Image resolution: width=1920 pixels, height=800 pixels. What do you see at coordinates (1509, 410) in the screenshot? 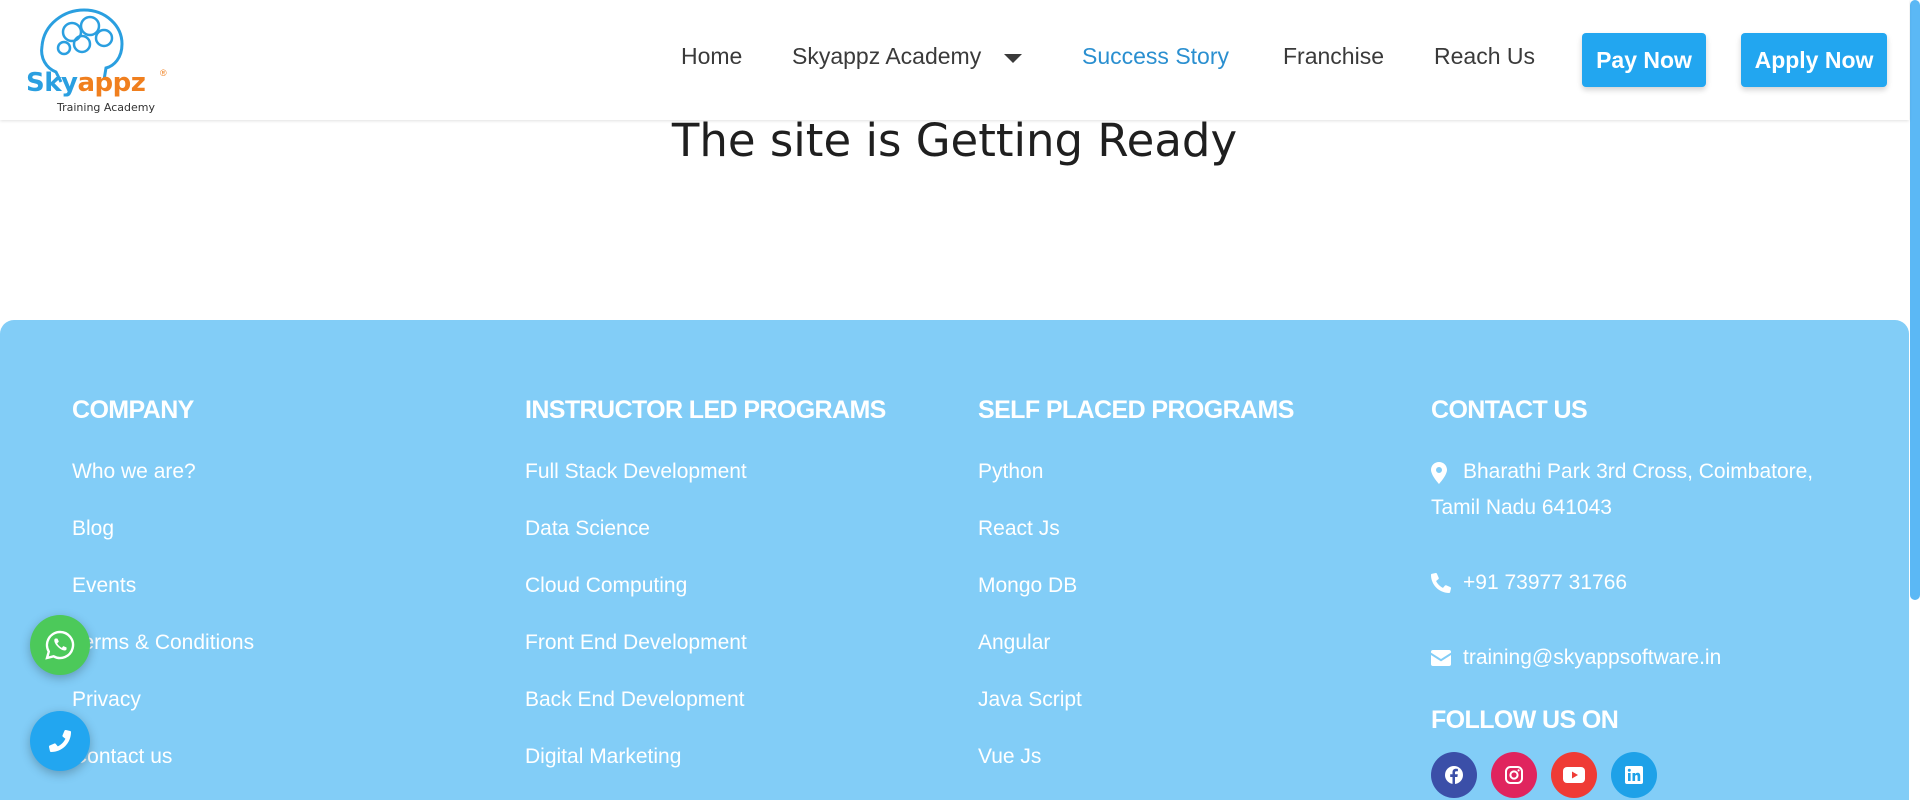
I see `footer-contact-title: CONTACT US` at bounding box center [1509, 410].